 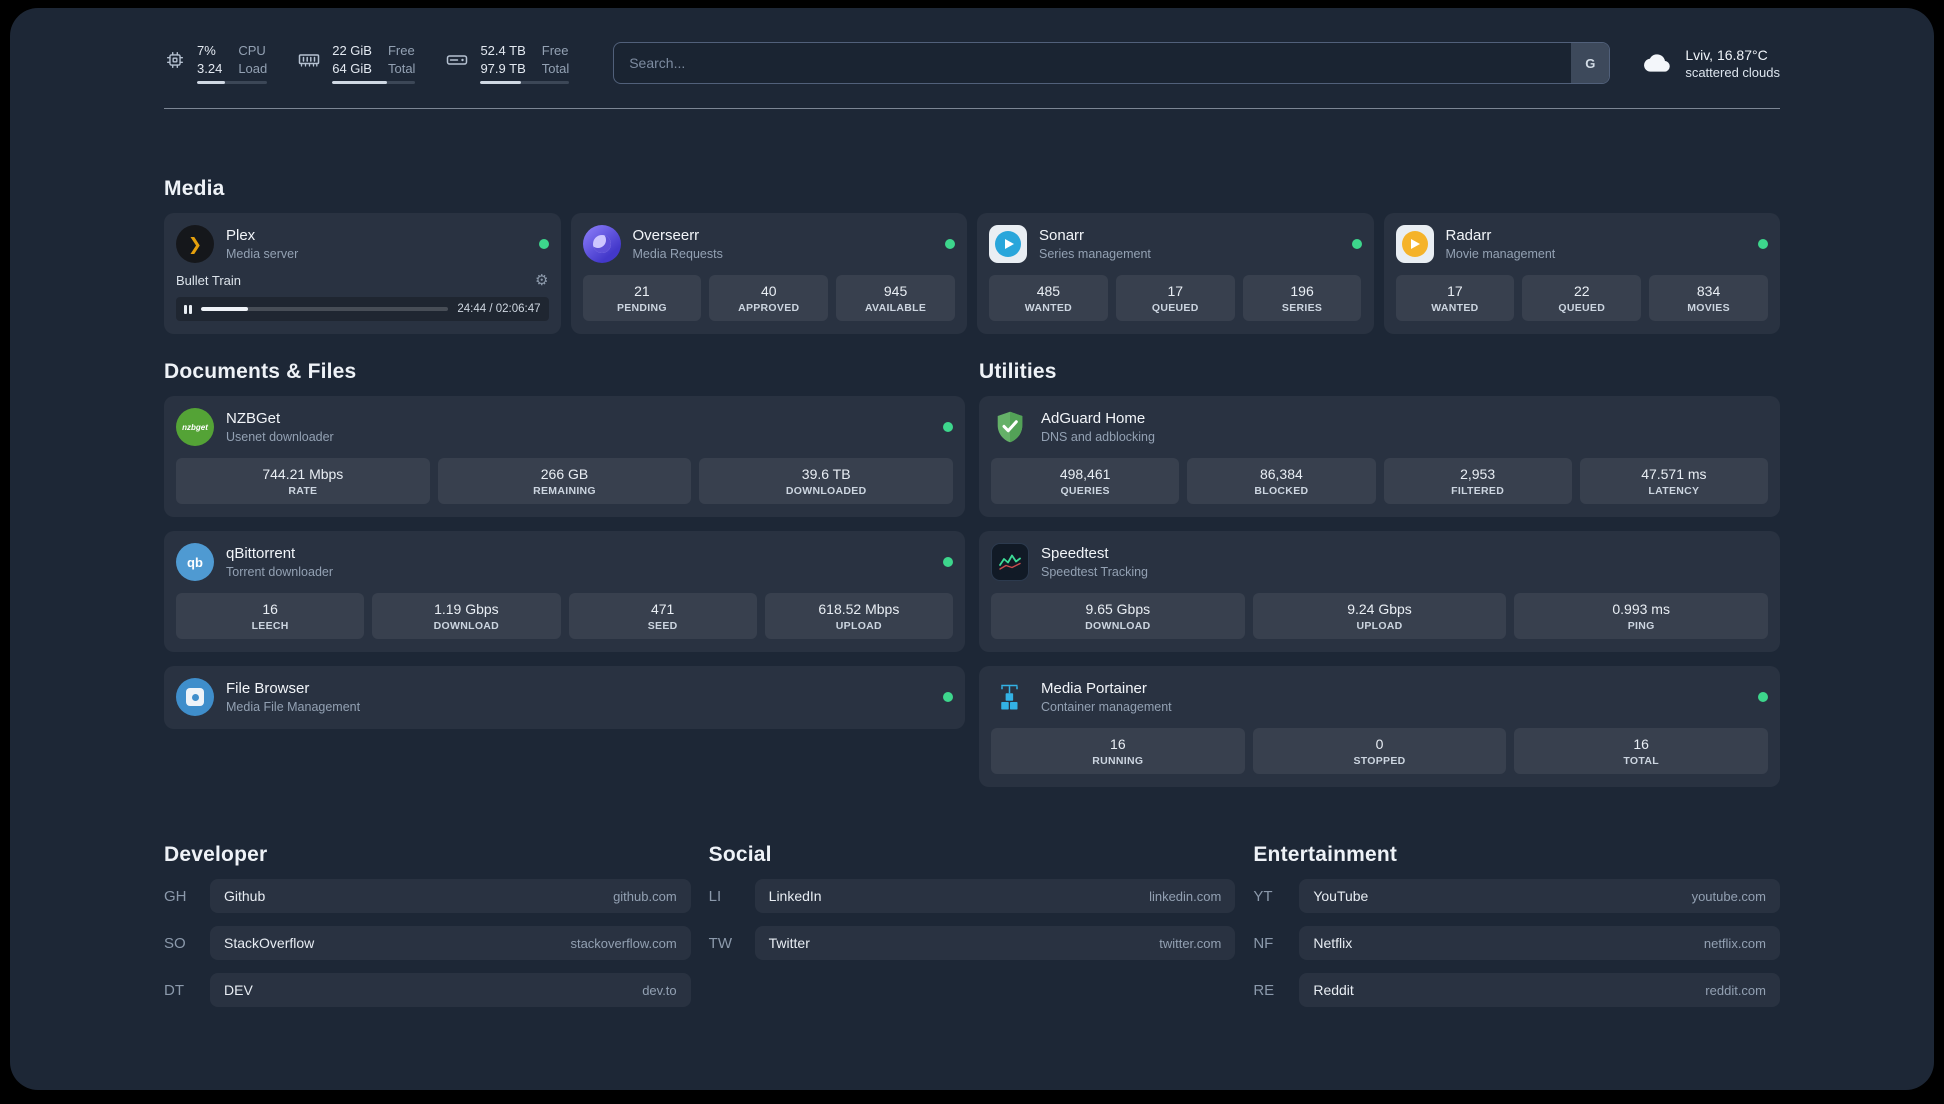 What do you see at coordinates (503, 68) in the screenshot?
I see `disk-total-value: 97.9 TB` at bounding box center [503, 68].